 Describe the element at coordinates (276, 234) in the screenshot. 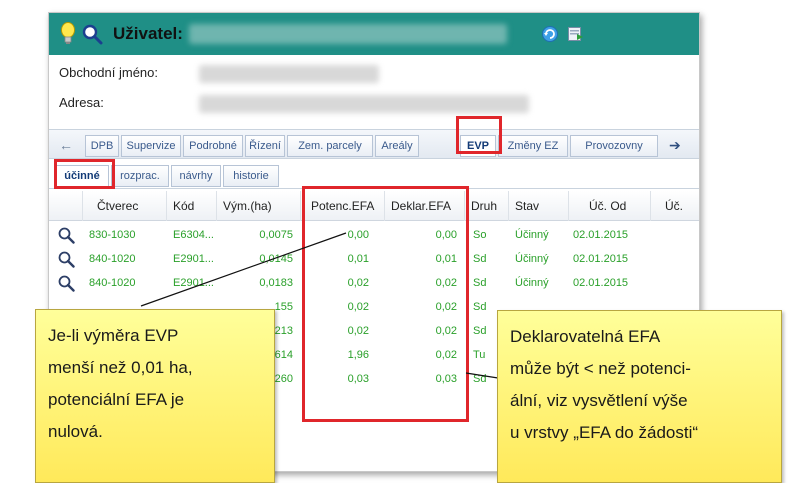

I see `cell-vymera: 0,0075` at that location.